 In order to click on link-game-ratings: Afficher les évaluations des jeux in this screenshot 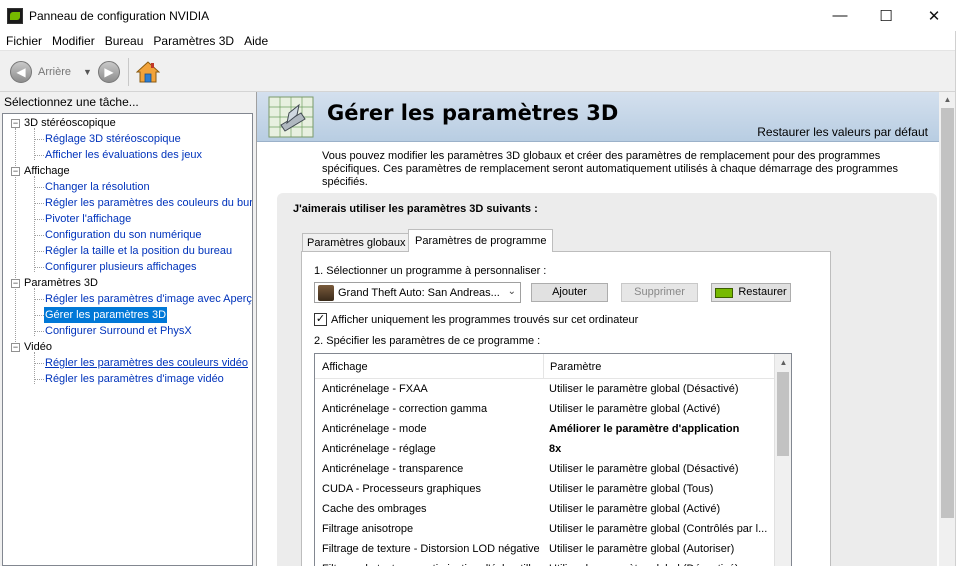, I will do `click(123, 155)`.